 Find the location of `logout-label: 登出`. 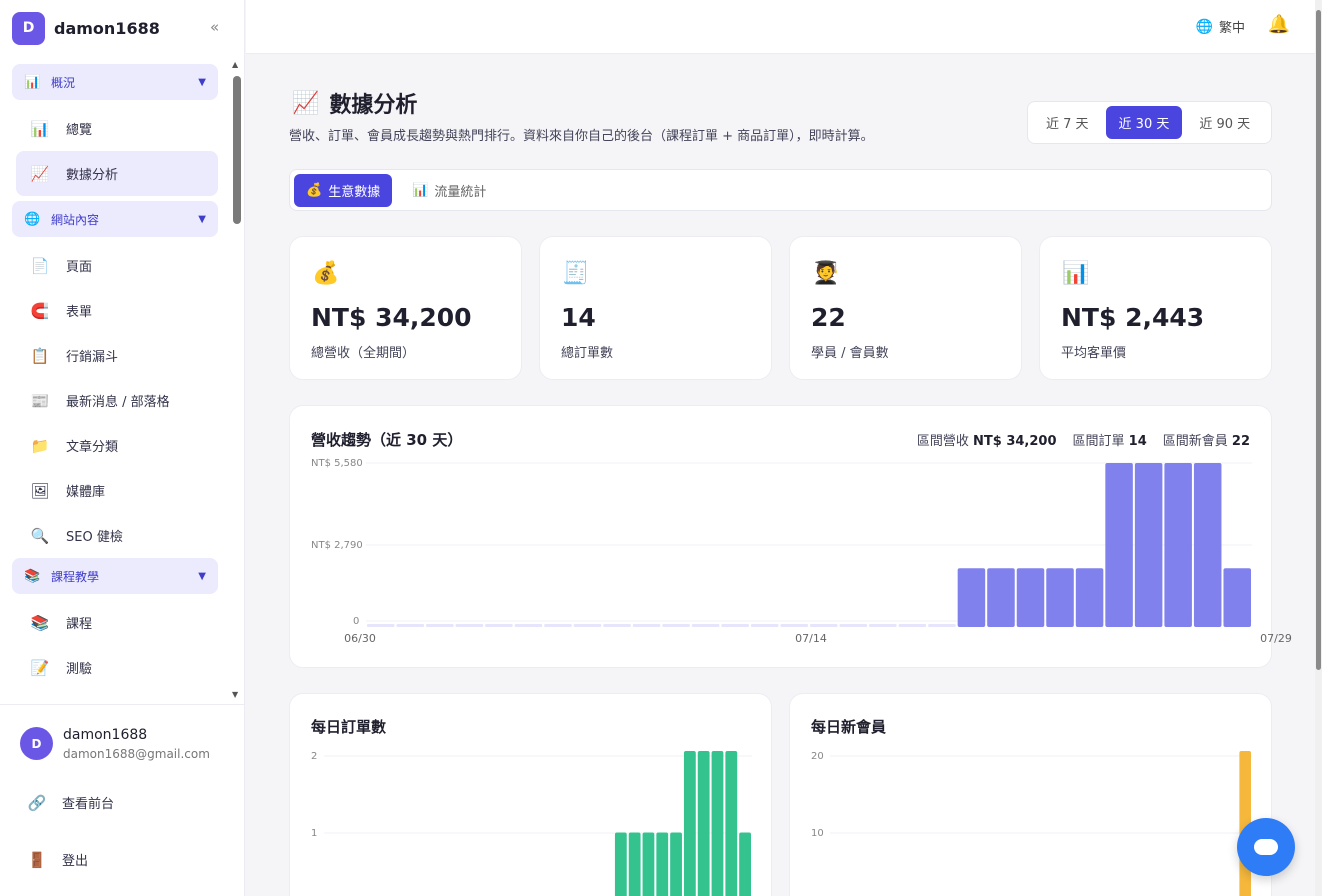

logout-label: 登出 is located at coordinates (75, 861).